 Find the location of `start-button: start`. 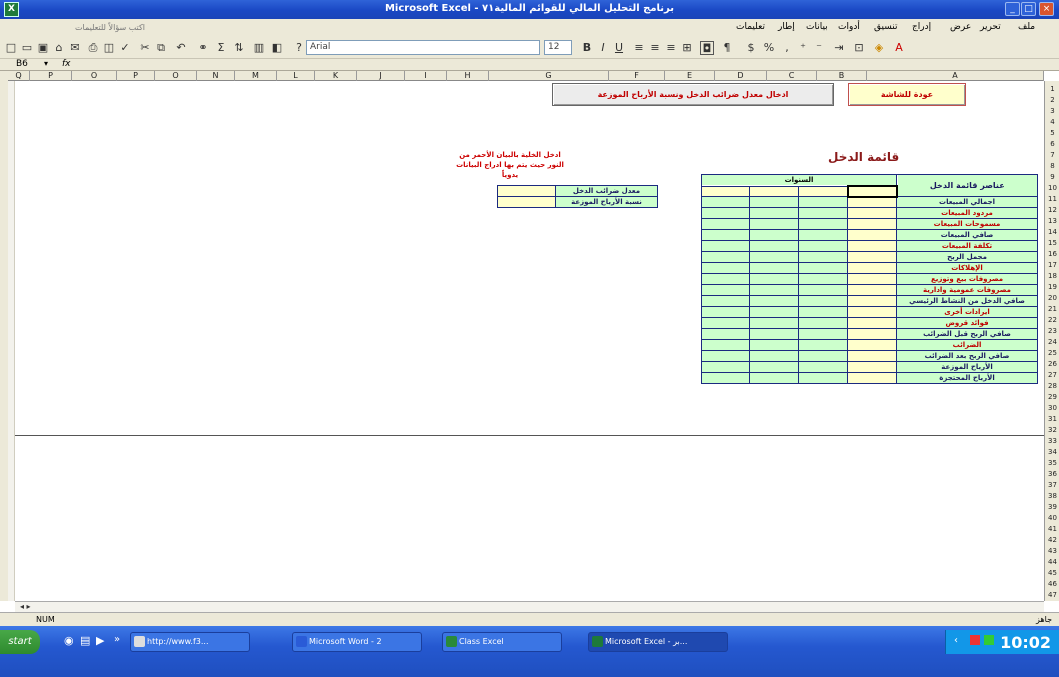

start-button: start is located at coordinates (20, 642).